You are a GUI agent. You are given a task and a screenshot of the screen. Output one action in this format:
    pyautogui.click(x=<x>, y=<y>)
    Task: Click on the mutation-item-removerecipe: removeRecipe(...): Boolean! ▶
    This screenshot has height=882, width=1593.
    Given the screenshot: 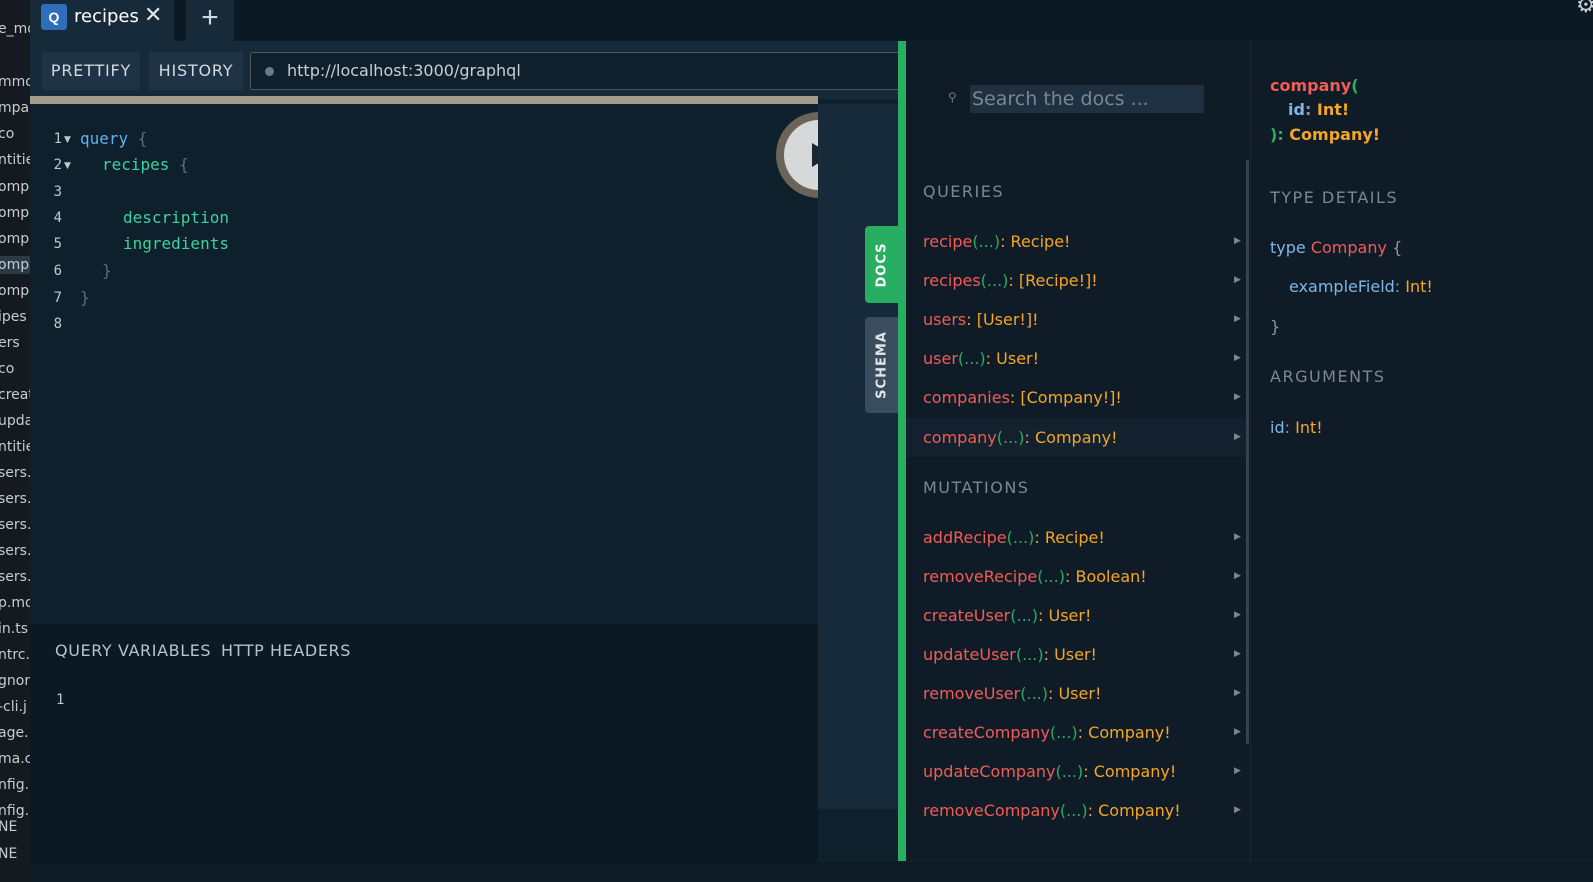 What is the action you would take?
    pyautogui.click(x=1076, y=576)
    